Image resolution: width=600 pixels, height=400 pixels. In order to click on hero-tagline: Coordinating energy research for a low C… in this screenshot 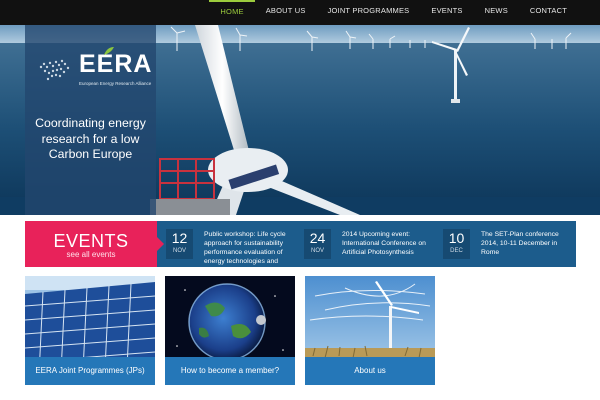, I will do `click(90, 138)`.